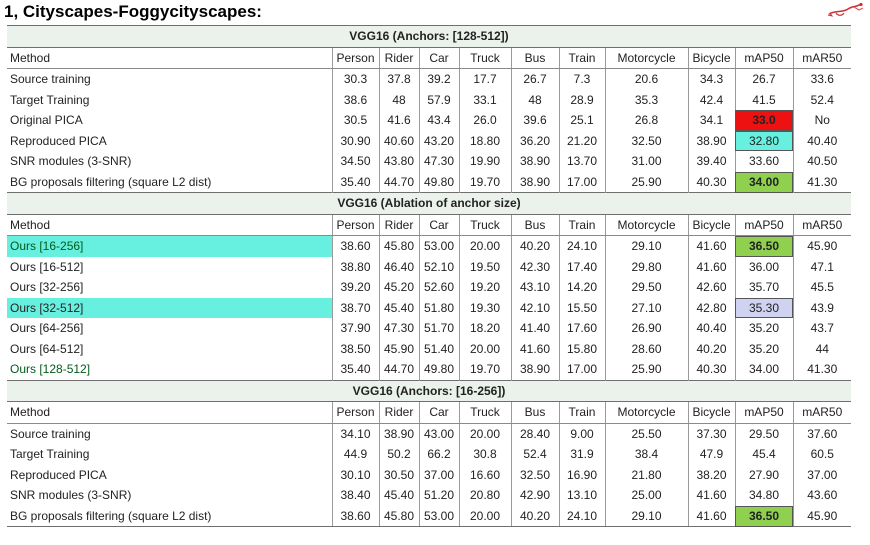 This screenshot has width=870, height=545. I want to click on cell-truck: 18.20, so click(484, 328).